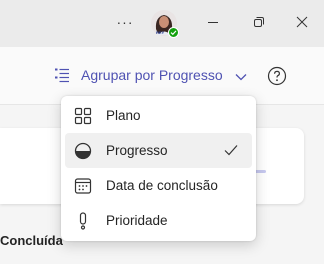 The width and height of the screenshot is (324, 264). What do you see at coordinates (152, 75) in the screenshot?
I see `group-by-button: Agrupar por Progresso` at bounding box center [152, 75].